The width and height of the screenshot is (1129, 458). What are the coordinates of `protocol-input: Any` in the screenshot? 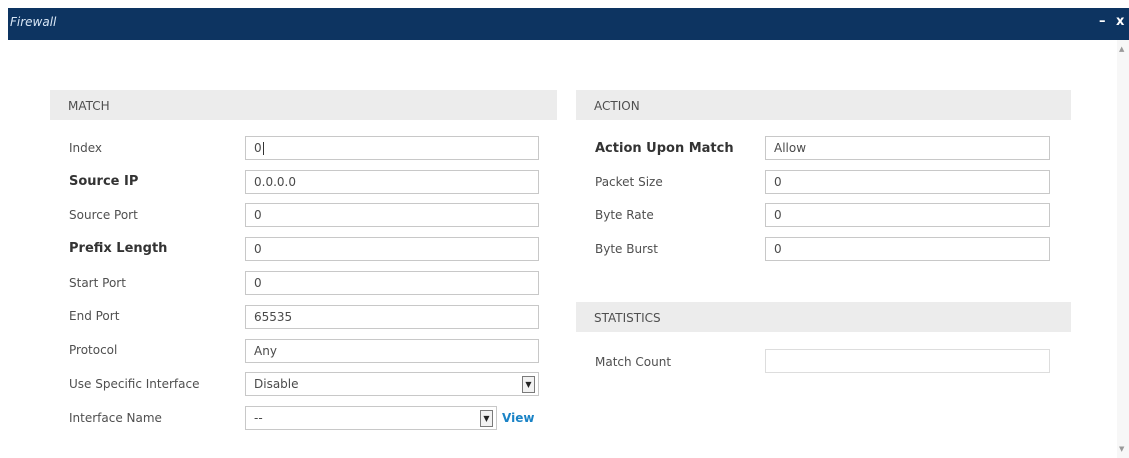 It's located at (392, 351).